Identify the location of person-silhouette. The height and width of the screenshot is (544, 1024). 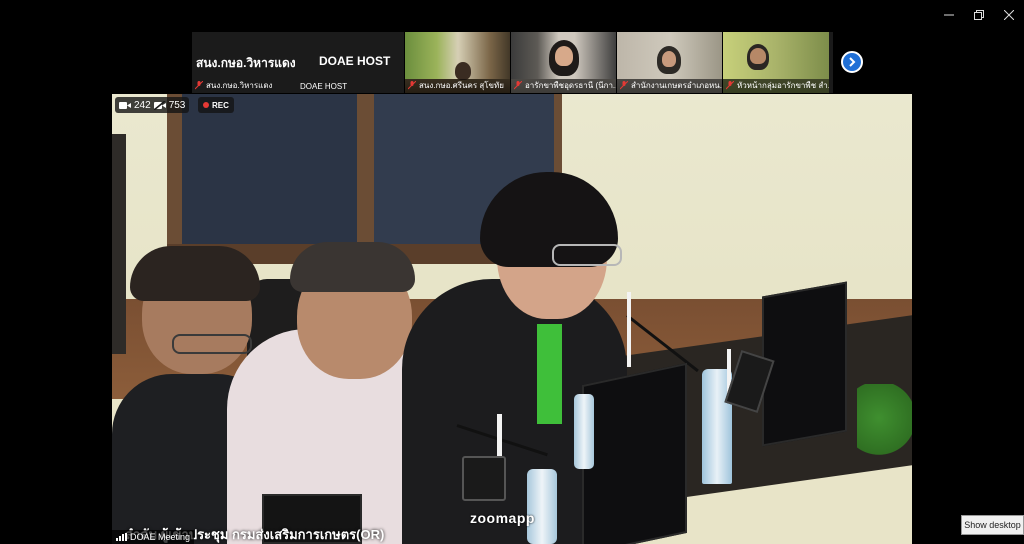
(463, 71).